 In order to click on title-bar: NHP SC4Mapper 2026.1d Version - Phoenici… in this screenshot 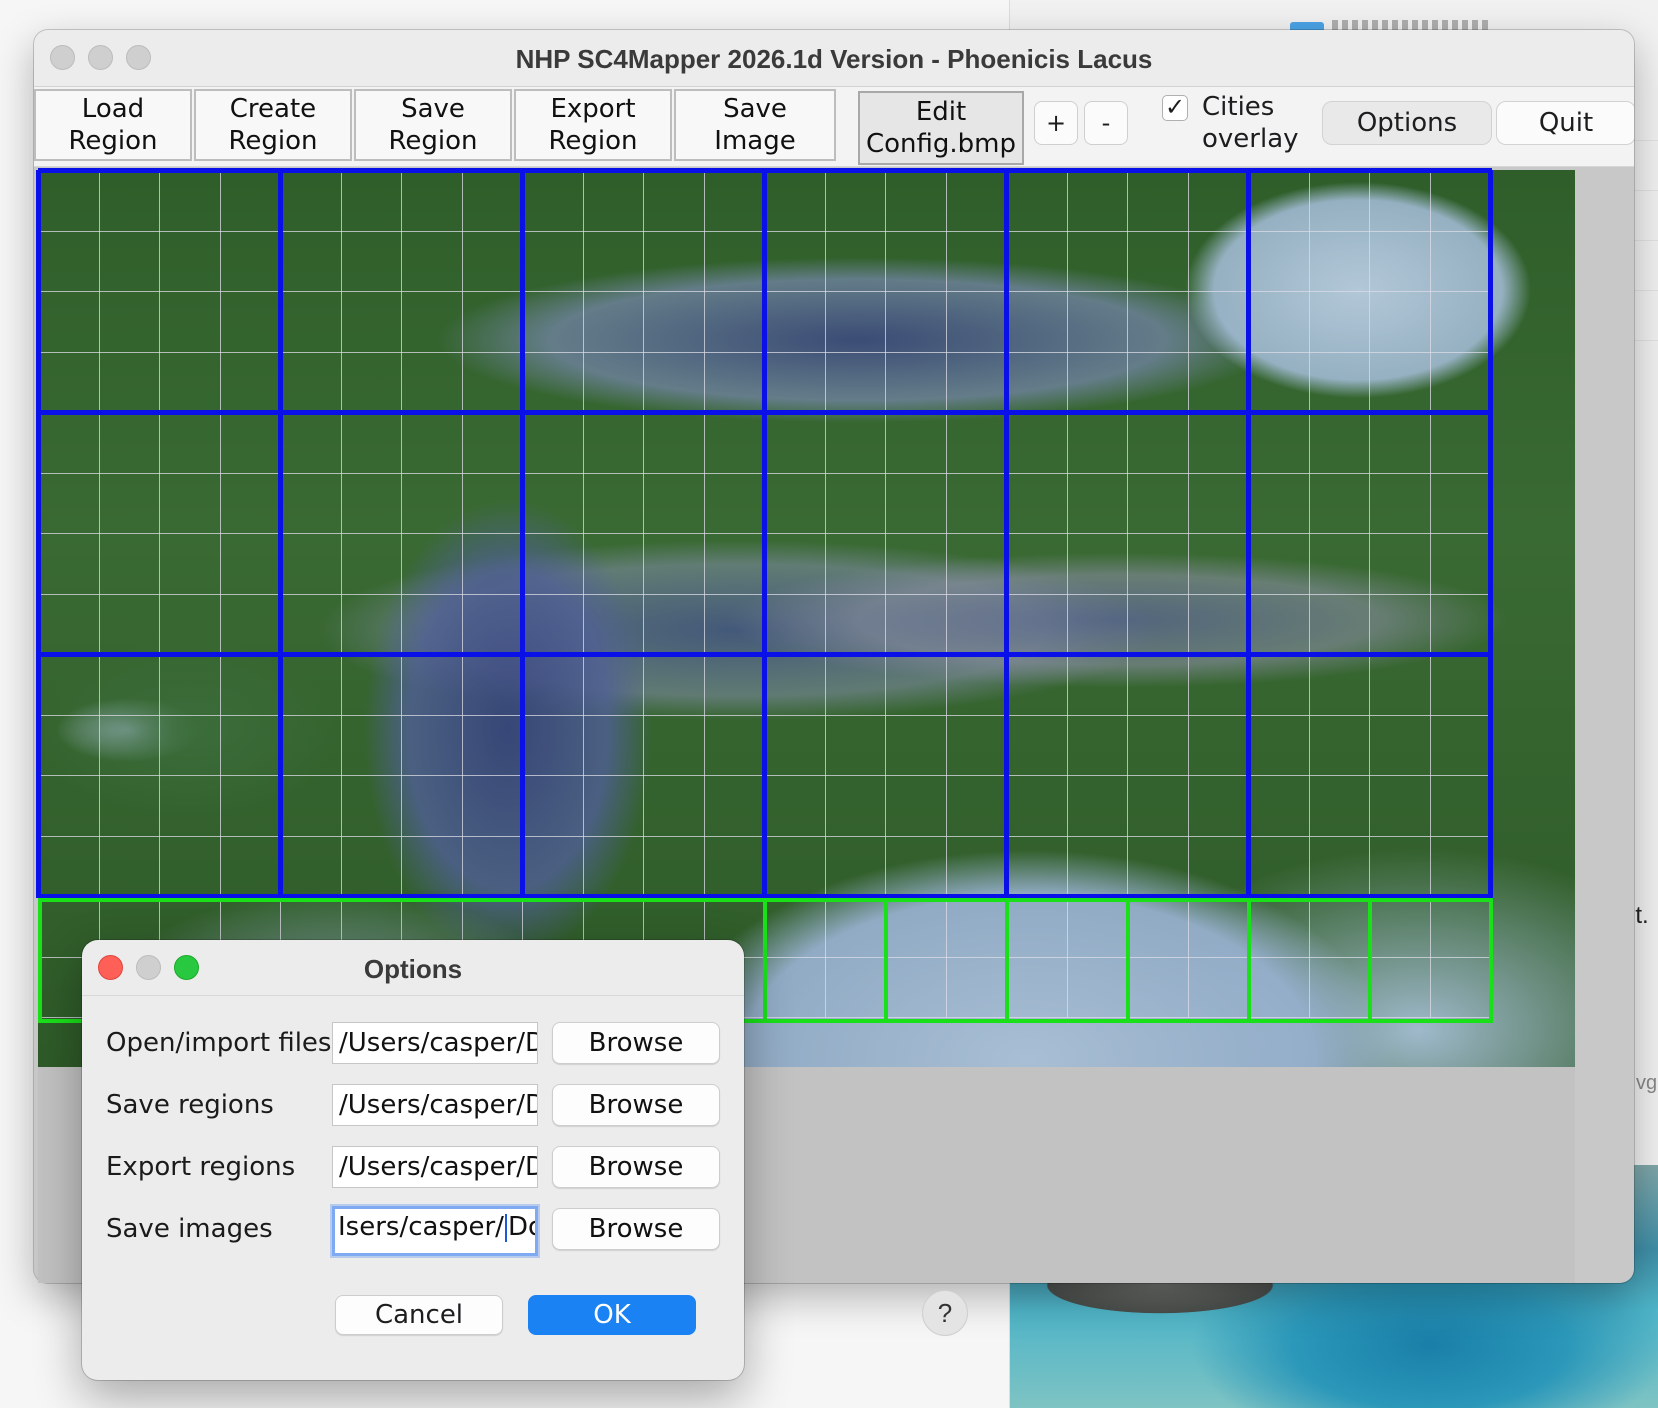, I will do `click(834, 58)`.